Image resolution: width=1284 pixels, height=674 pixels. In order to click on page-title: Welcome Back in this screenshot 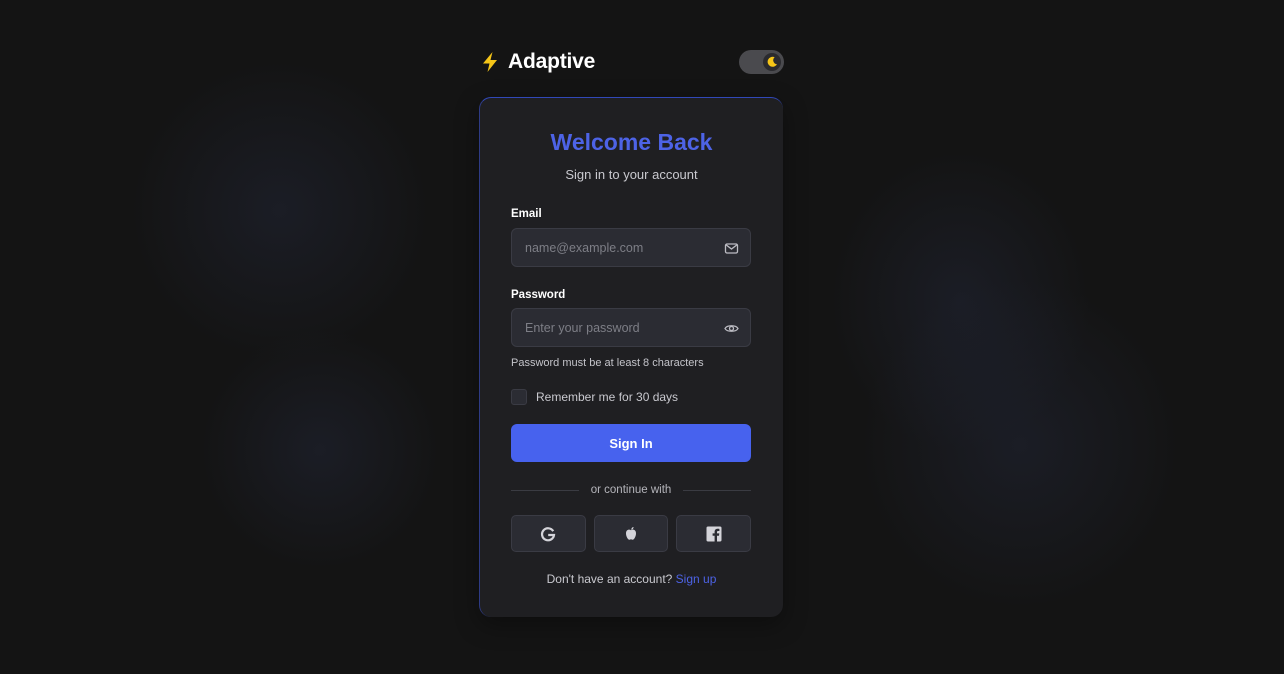, I will do `click(631, 142)`.